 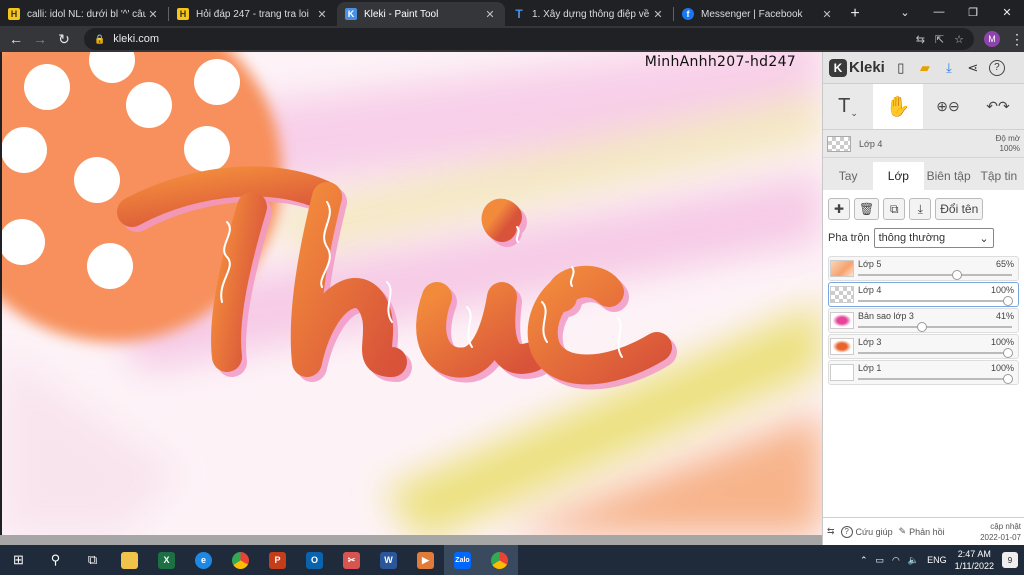 I want to click on layer-item: Bản sao lớp 3 41%, so click(x=923, y=320).